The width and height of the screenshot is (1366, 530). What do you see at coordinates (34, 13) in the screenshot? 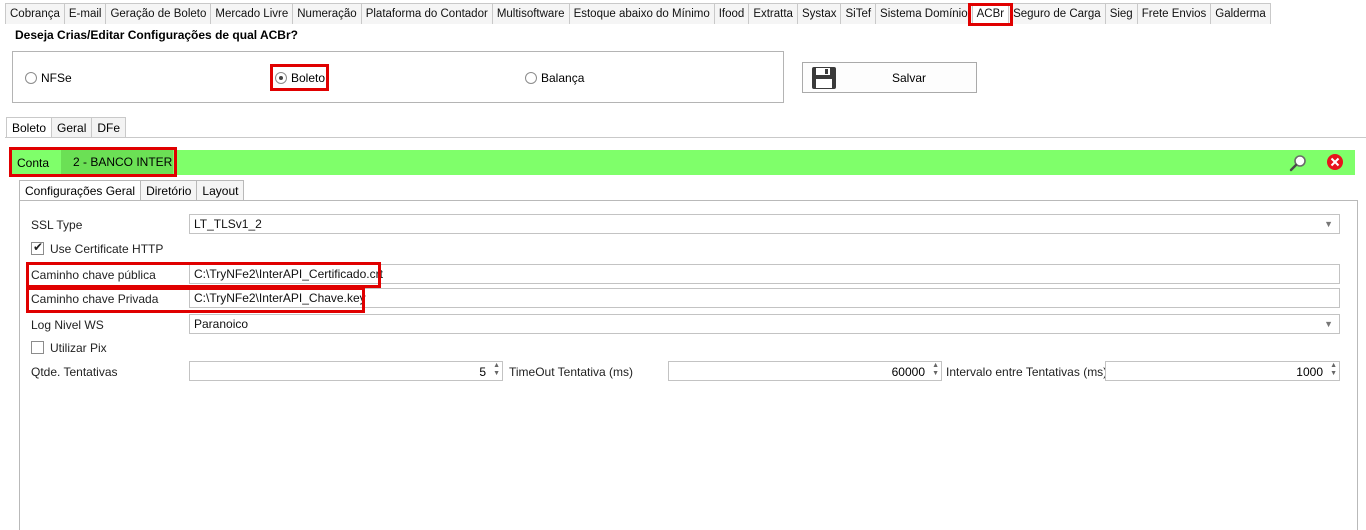
I see `tab-cobranca: Cobrança` at bounding box center [34, 13].